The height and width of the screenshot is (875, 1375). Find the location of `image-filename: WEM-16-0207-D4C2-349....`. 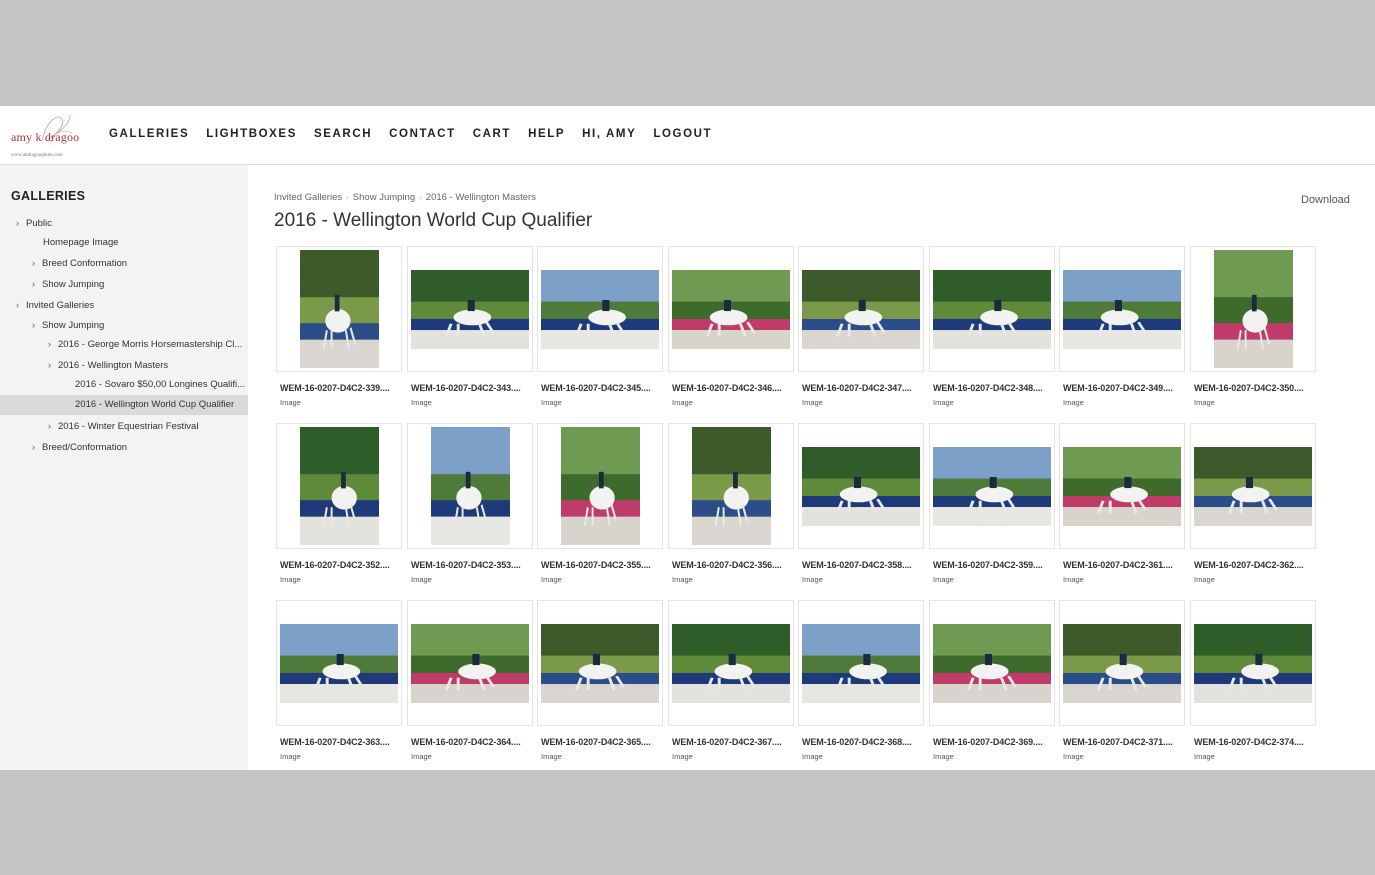

image-filename: WEM-16-0207-D4C2-349.... is located at coordinates (1125, 388).